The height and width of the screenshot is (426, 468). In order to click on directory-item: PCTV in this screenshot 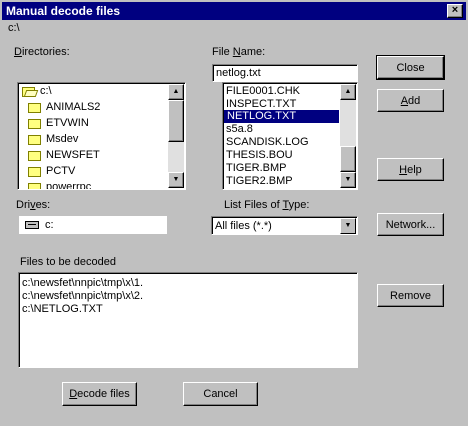, I will do `click(60, 171)`.